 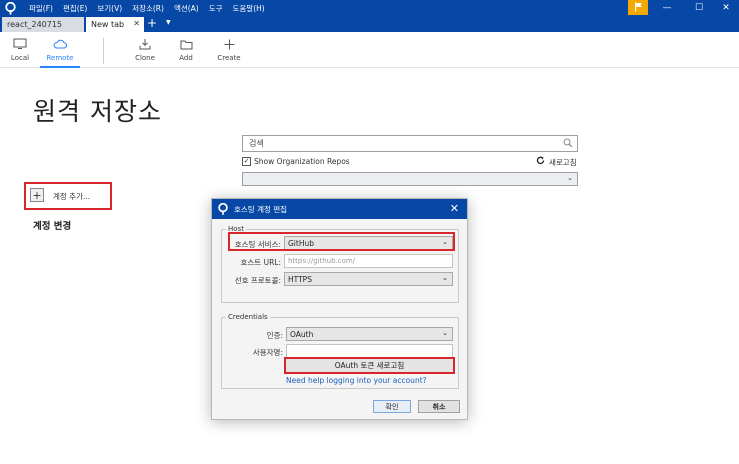 What do you see at coordinates (410, 179) in the screenshot?
I see `account-repo-select: ⌄` at bounding box center [410, 179].